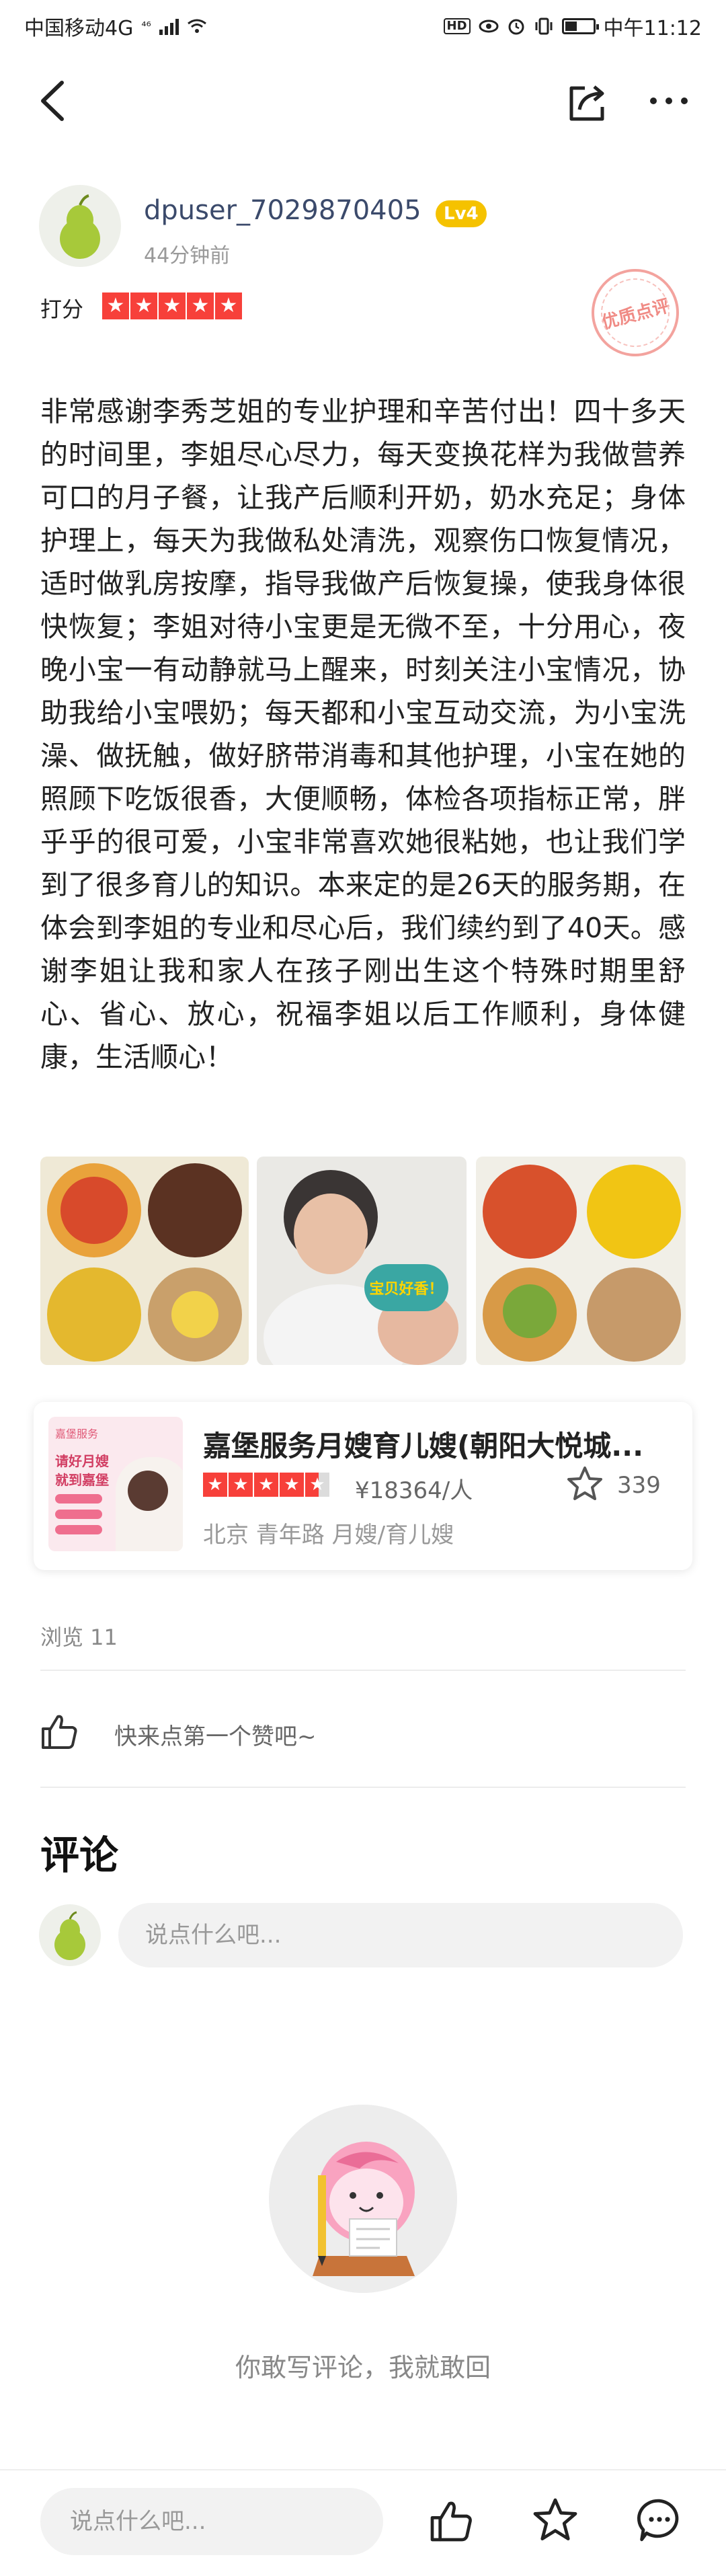 This screenshot has height=2576, width=726. What do you see at coordinates (79, 29) in the screenshot?
I see `carrier-label: 中国移动4G` at bounding box center [79, 29].